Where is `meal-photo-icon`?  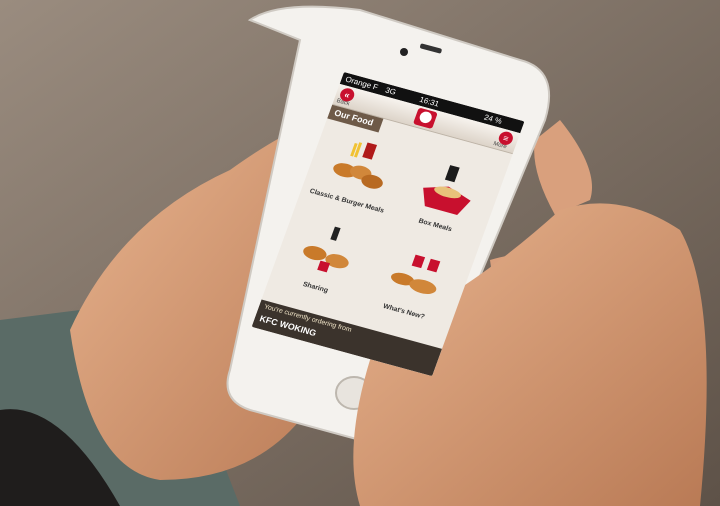 meal-photo-icon is located at coordinates (358, 165).